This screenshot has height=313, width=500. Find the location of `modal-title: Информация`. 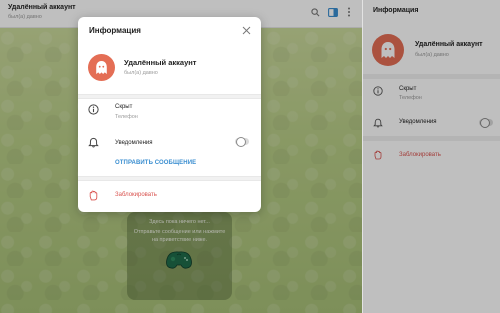

modal-title: Информация is located at coordinates (115, 30).